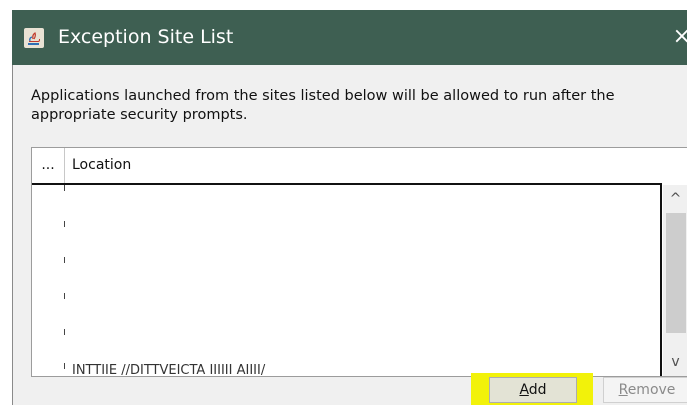 The height and width of the screenshot is (405, 687). What do you see at coordinates (651, 390) in the screenshot?
I see `remove-button-label: emove` at bounding box center [651, 390].